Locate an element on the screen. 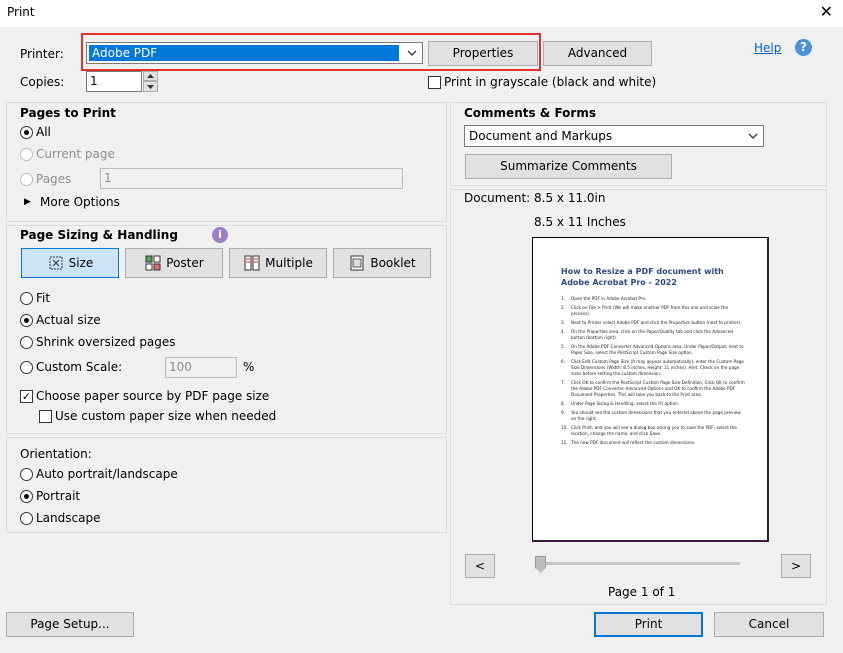 This screenshot has height=653, width=843. help-link: Help is located at coordinates (767, 48).